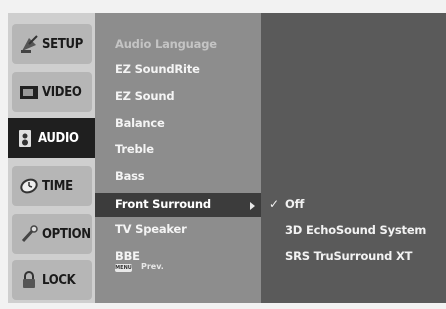 This screenshot has width=446, height=309. What do you see at coordinates (58, 138) in the screenshot?
I see `tab-label: AUDIO` at bounding box center [58, 138].